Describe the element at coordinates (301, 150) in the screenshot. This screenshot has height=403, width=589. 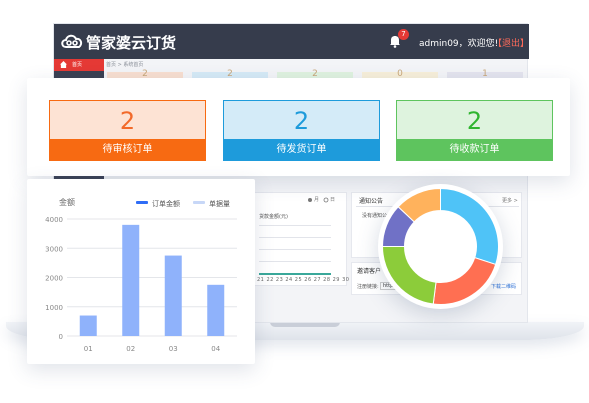
I see `order-status-label: 待发货订单` at that location.